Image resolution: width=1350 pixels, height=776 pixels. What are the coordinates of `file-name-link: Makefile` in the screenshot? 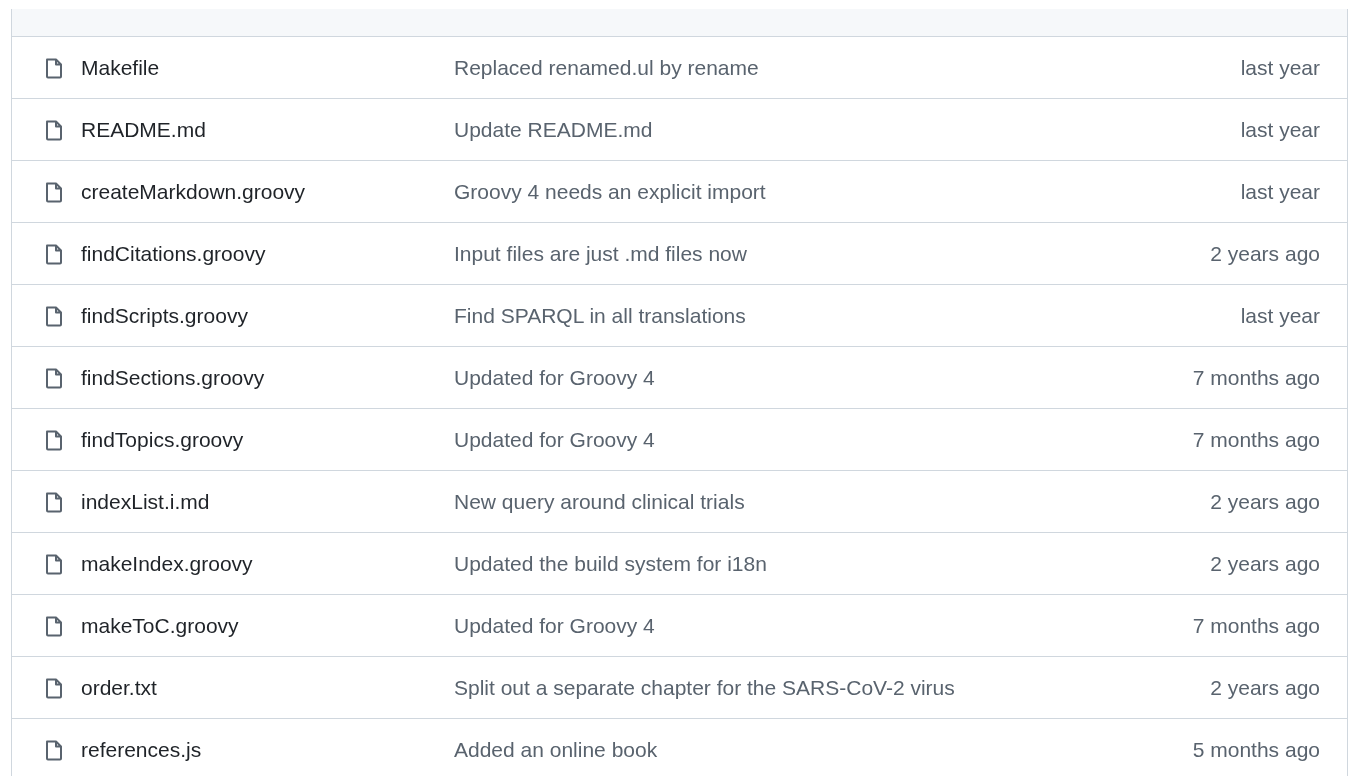 It's located at (267, 67).